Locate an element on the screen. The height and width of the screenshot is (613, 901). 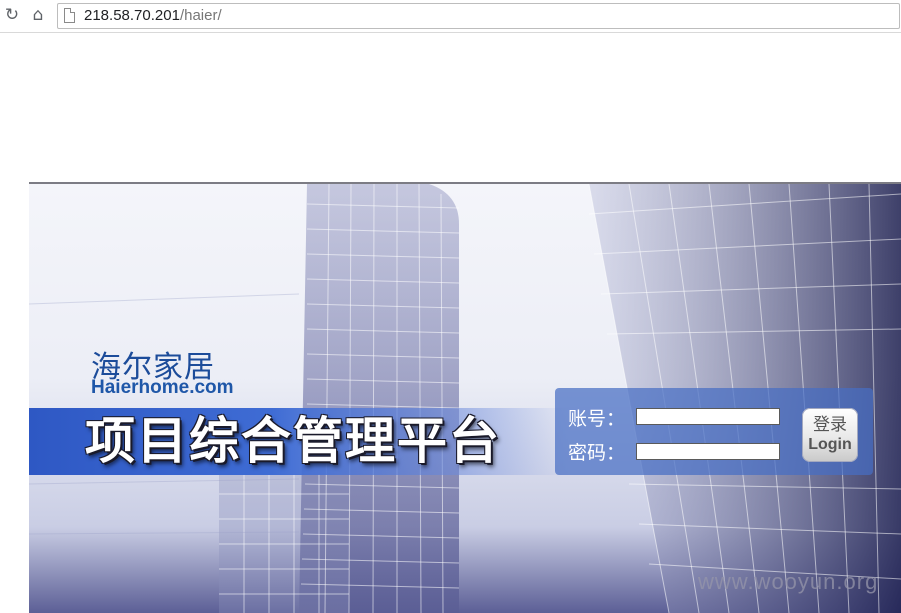
reload-icon: ↻ is located at coordinates (12, 15).